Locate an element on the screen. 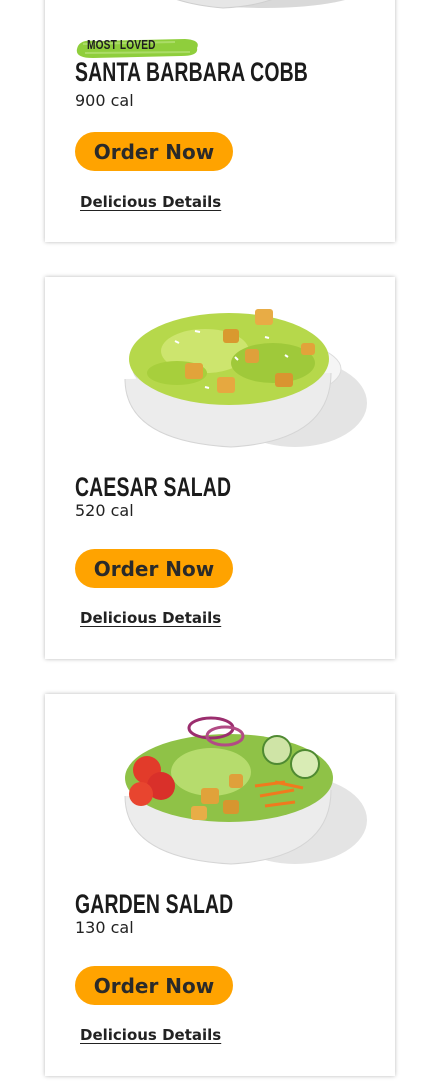 This screenshot has width=430, height=1089. item-calories: 520 cal is located at coordinates (104, 510).